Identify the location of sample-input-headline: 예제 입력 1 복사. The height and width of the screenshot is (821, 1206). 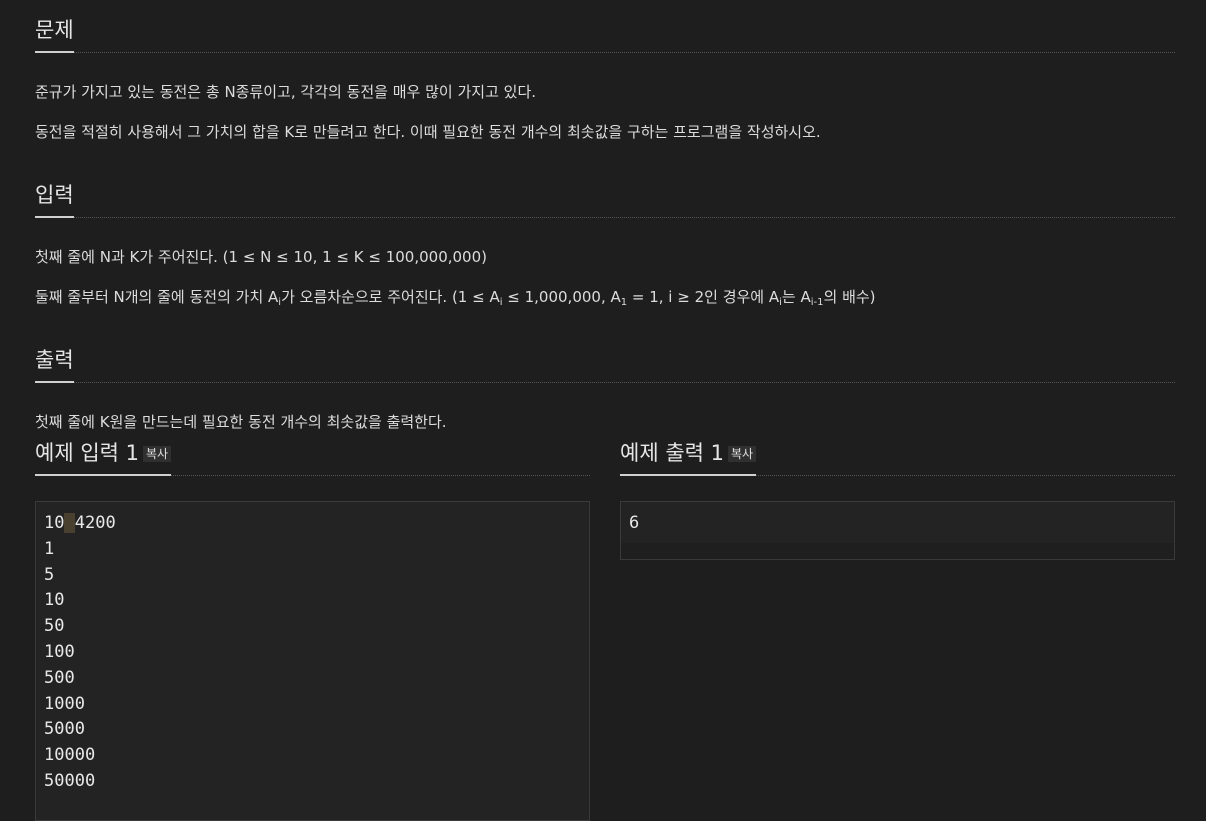
(312, 453).